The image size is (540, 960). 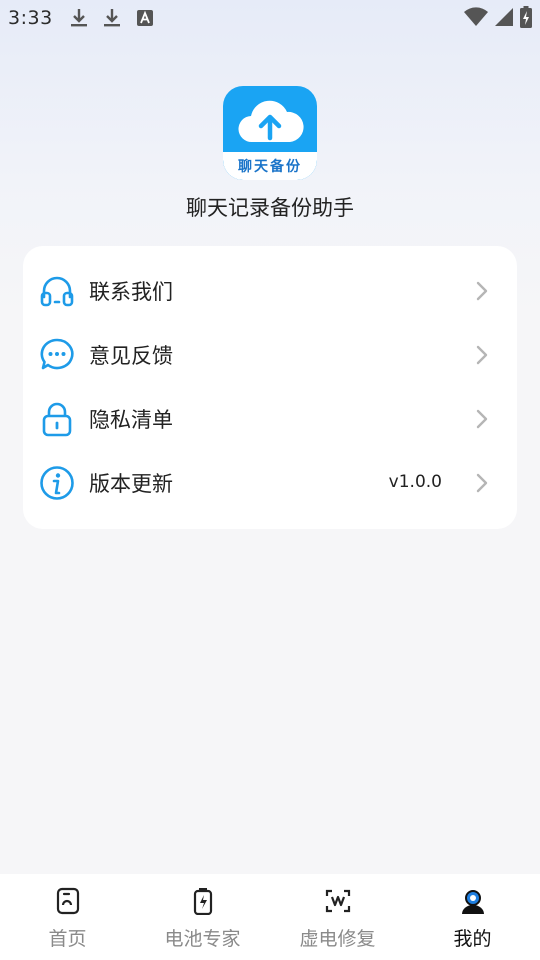 What do you see at coordinates (270, 291) in the screenshot?
I see `menu-item-contact-us: 联系我们` at bounding box center [270, 291].